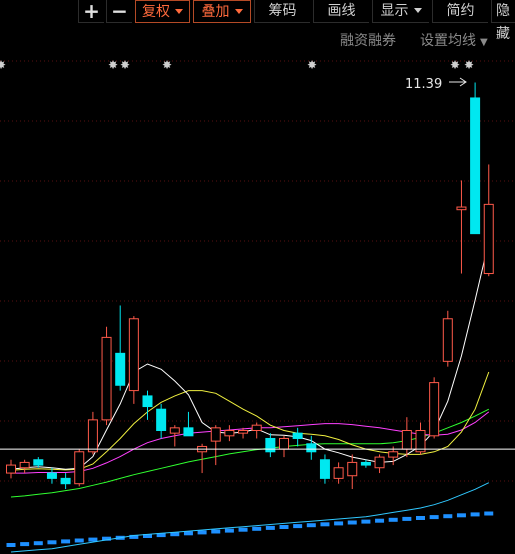  I want to click on max-price-arrow-icon, so click(458, 82).